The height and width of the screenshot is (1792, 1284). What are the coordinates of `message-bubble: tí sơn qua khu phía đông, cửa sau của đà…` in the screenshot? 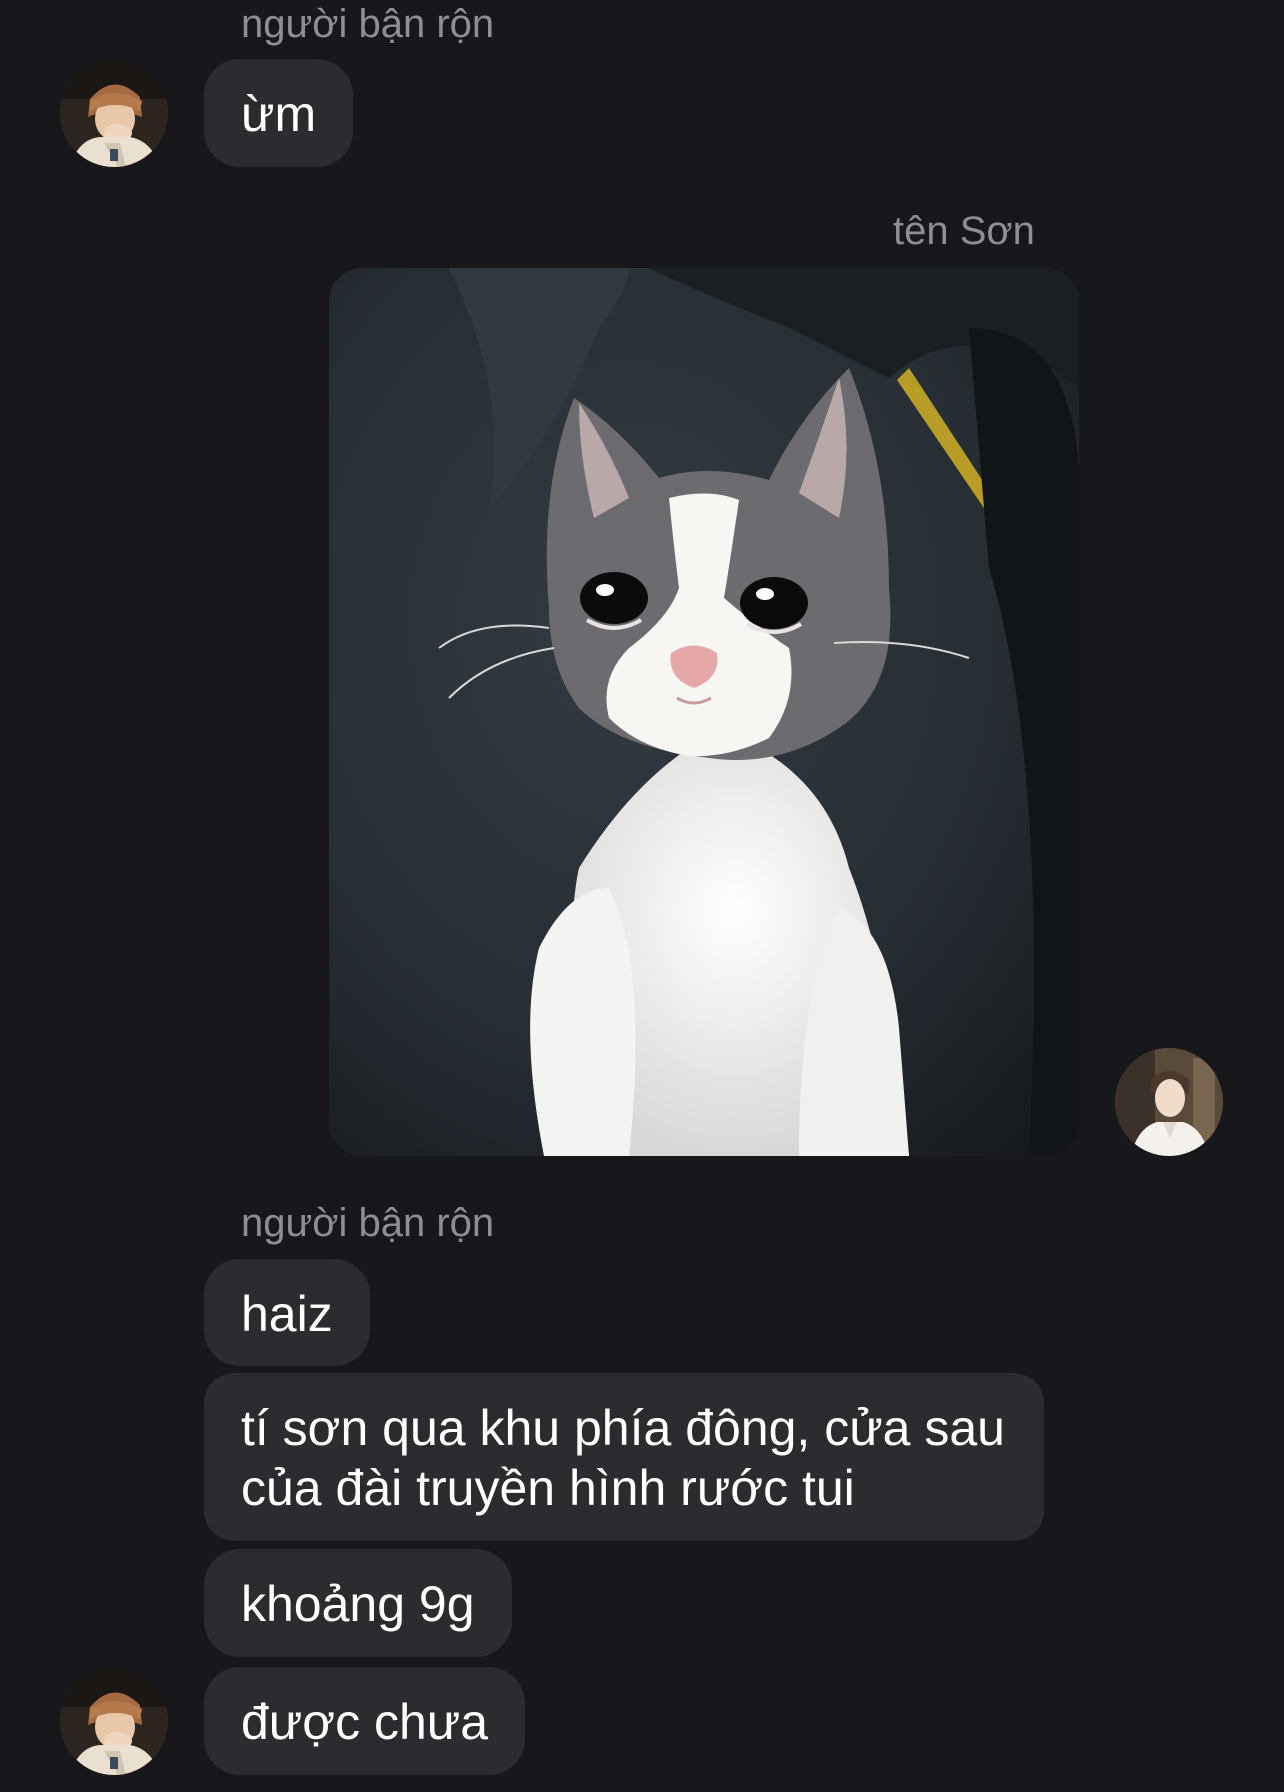 It's located at (624, 1457).